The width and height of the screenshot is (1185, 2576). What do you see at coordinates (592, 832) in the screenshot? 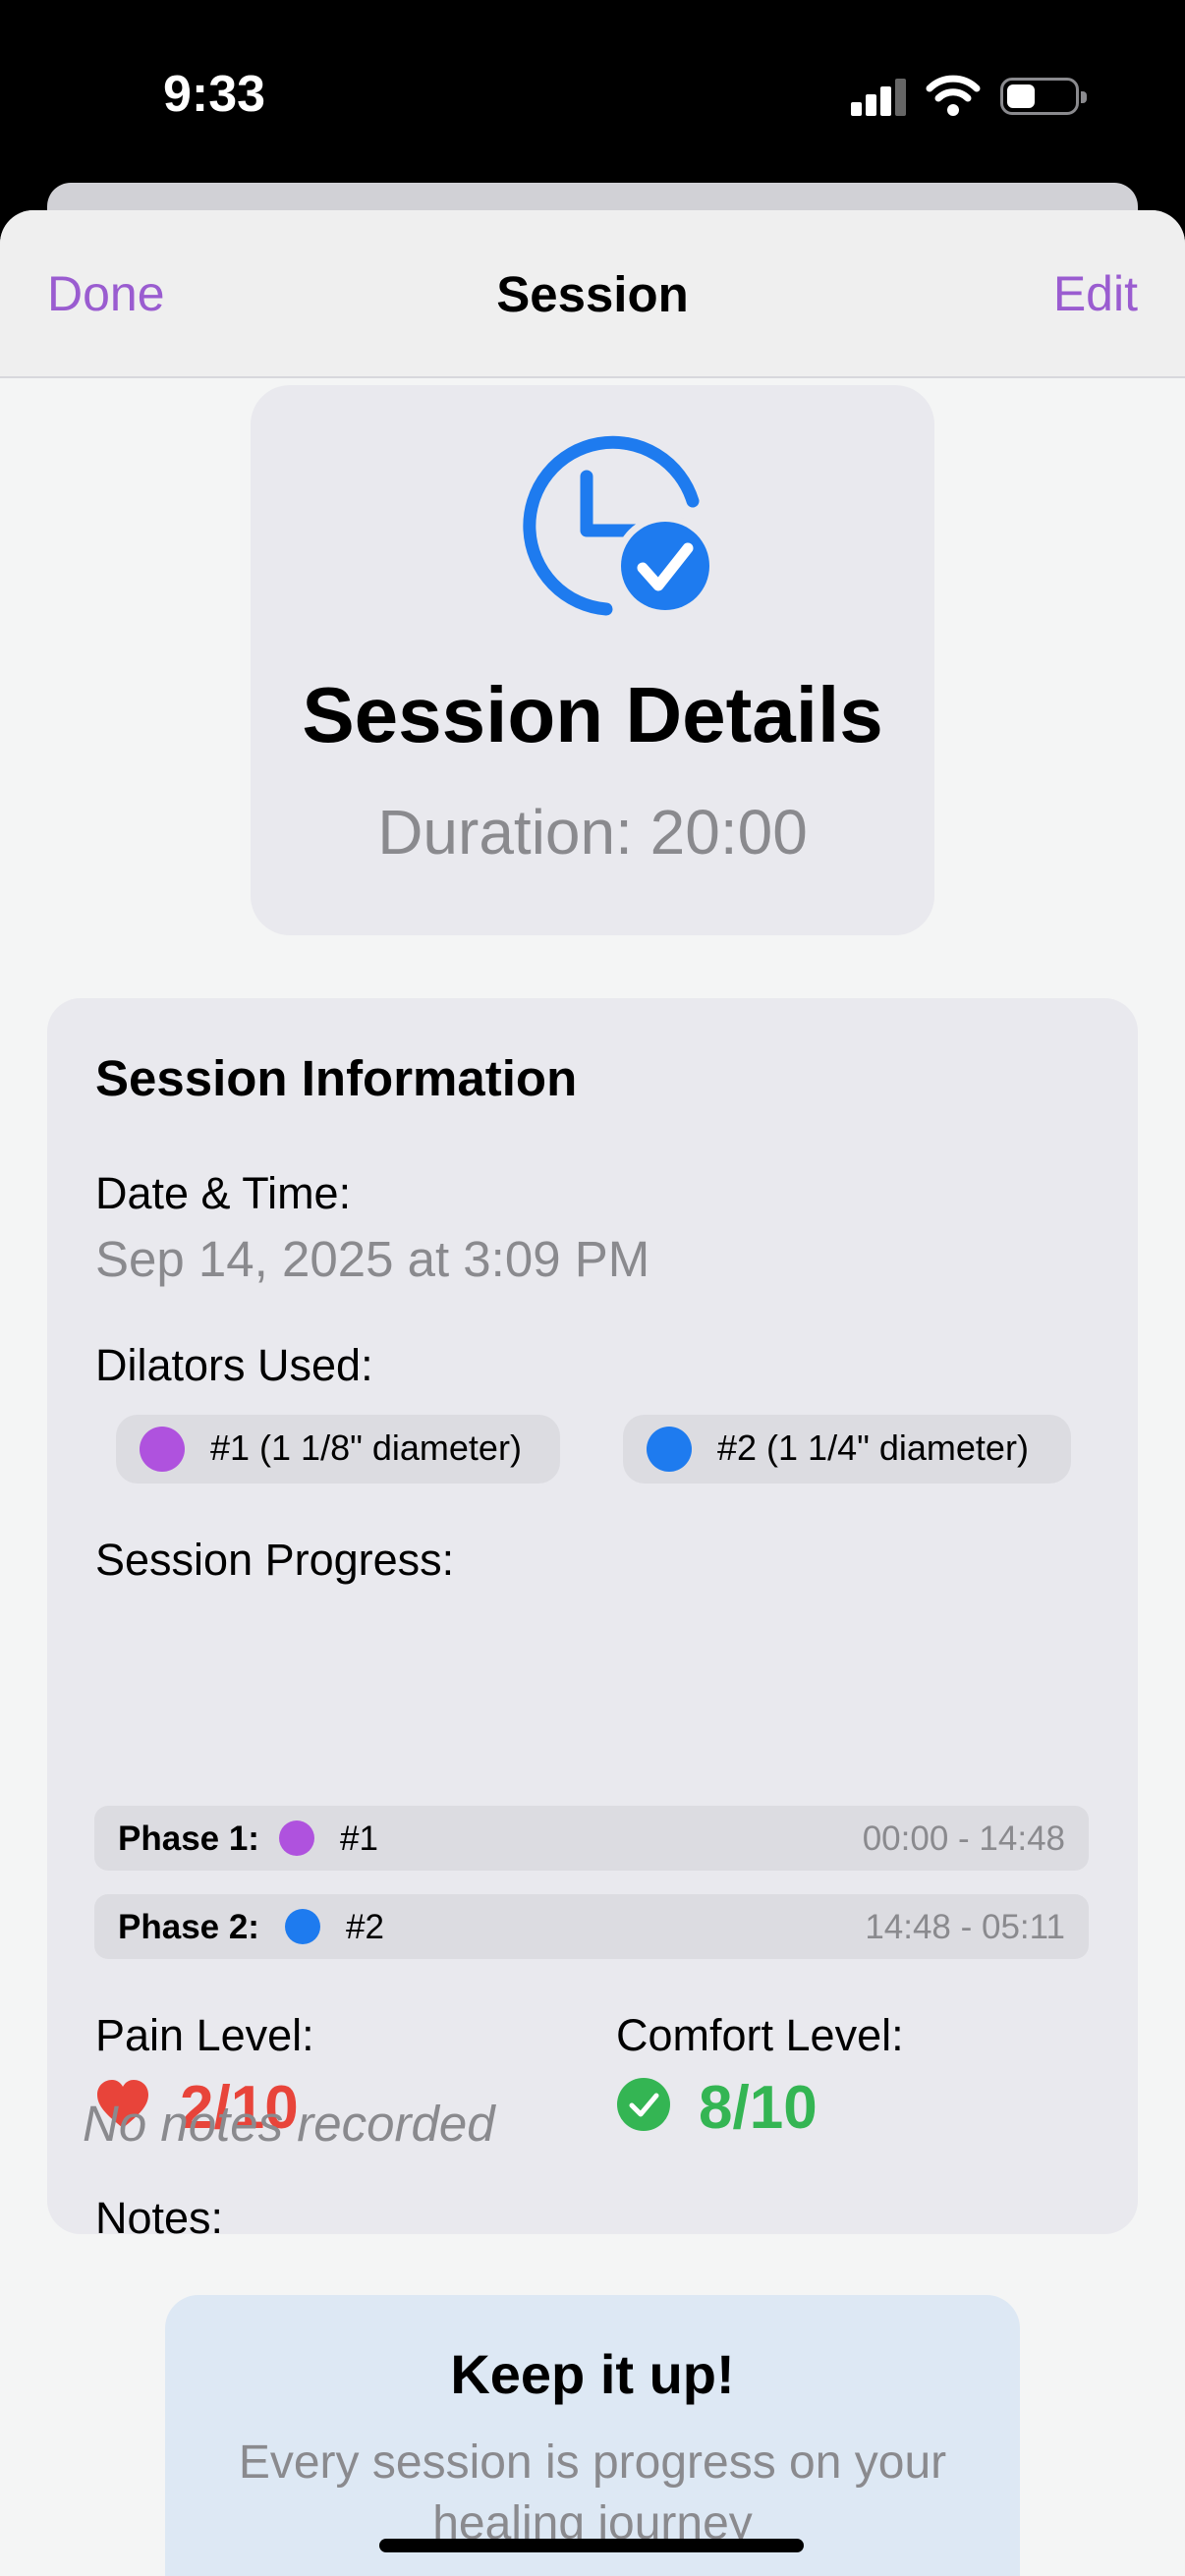
I see `session-duration: Duration: 20:00` at bounding box center [592, 832].